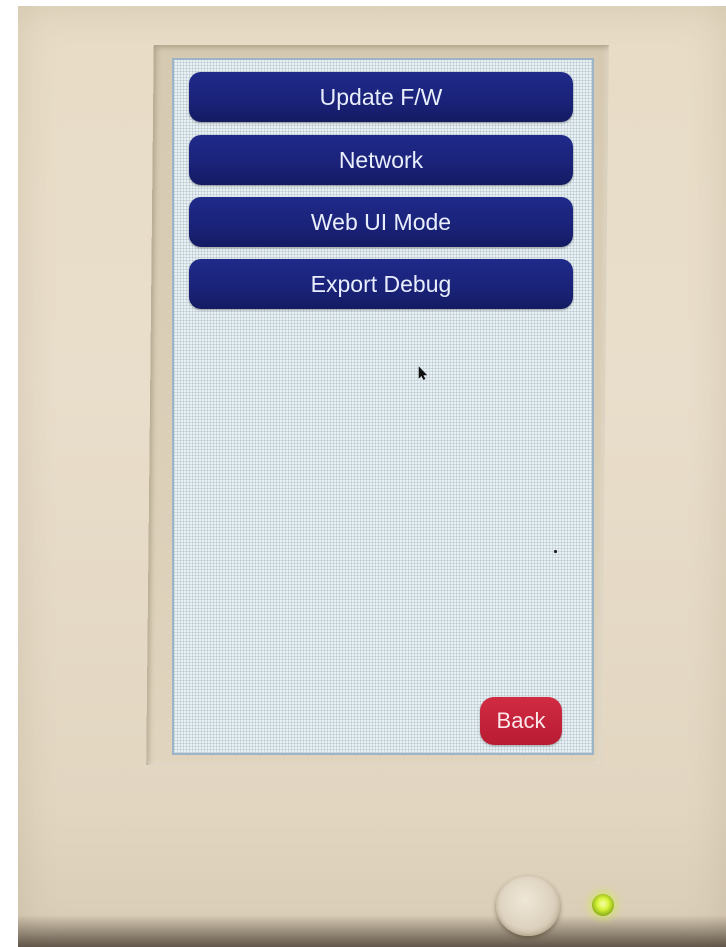 The image size is (726, 947). What do you see at coordinates (555, 551) in the screenshot?
I see `screen-speck` at bounding box center [555, 551].